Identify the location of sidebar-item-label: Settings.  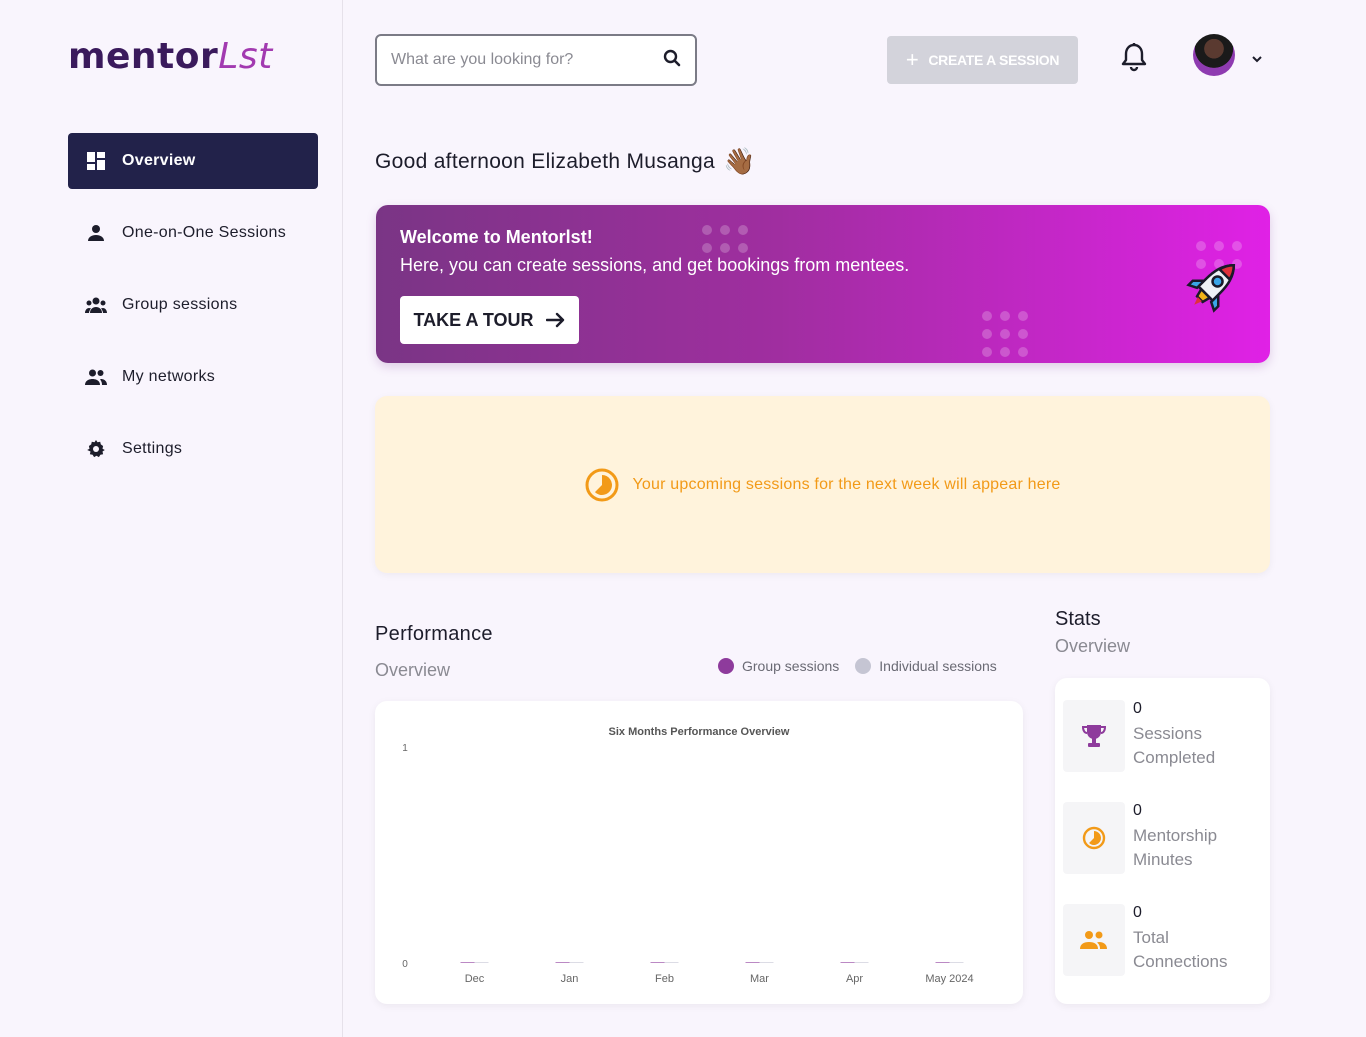
(152, 448).